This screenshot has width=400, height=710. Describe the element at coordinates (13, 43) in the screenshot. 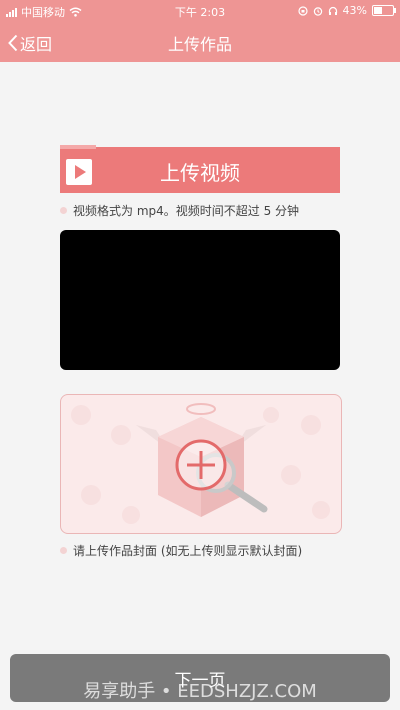

I see `chevron-left-icon` at that location.